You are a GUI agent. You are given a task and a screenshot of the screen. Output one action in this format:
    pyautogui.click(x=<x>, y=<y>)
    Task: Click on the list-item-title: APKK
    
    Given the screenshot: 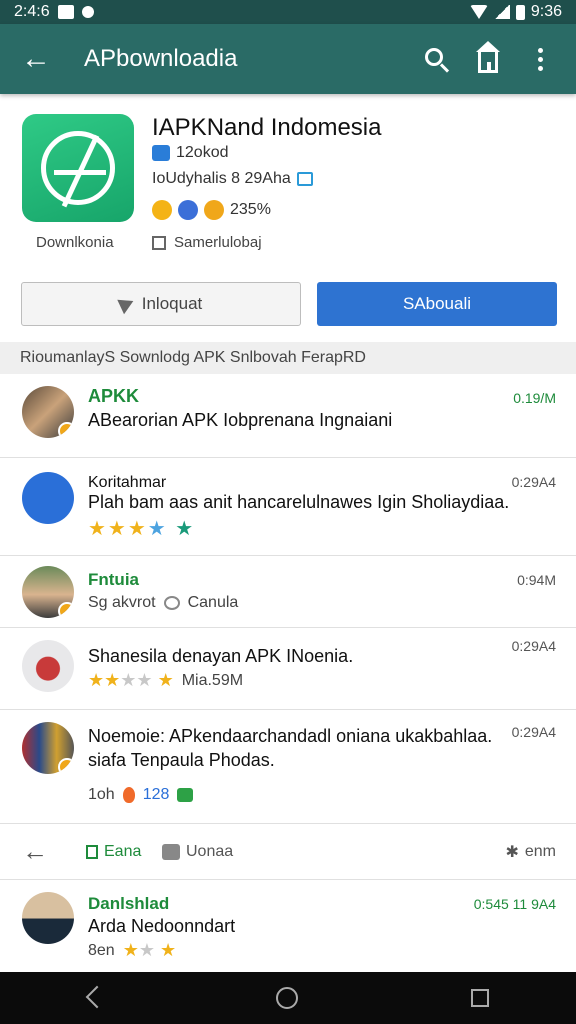 What is the action you would take?
    pyautogui.click(x=114, y=396)
    